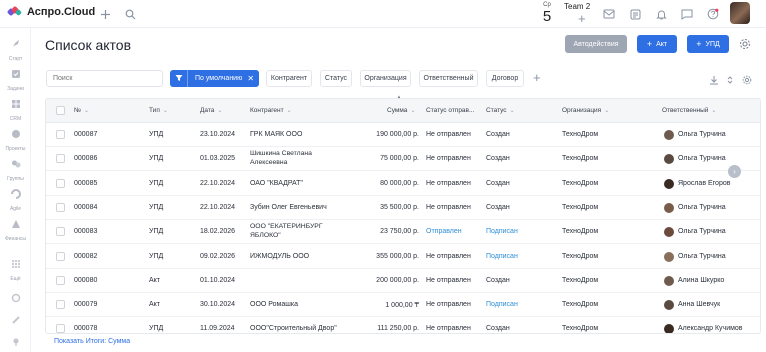 This screenshot has height=352, width=766. What do you see at coordinates (740, 13) in the screenshot?
I see `user-avatar` at bounding box center [740, 13].